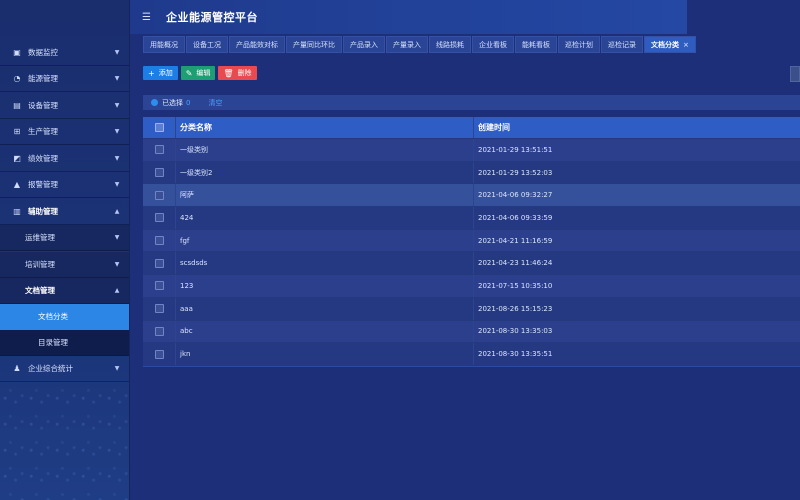 This screenshot has width=800, height=500. I want to click on sidebar-item-assist: ▥ 辅助管理 ▲, so click(64, 212).